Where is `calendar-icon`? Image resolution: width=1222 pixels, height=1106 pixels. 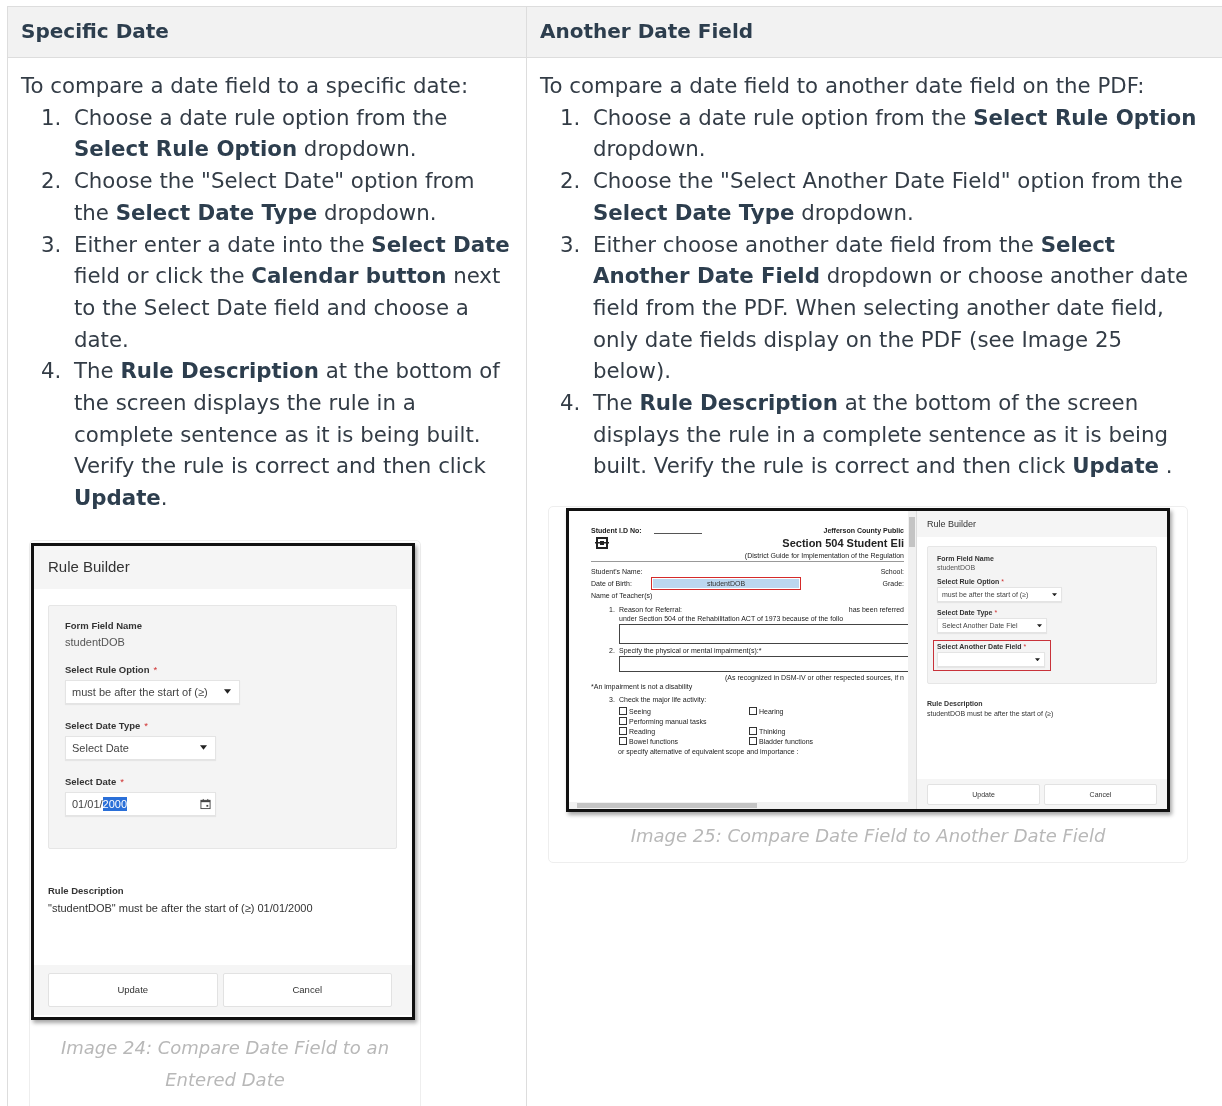
calendar-icon is located at coordinates (205, 803).